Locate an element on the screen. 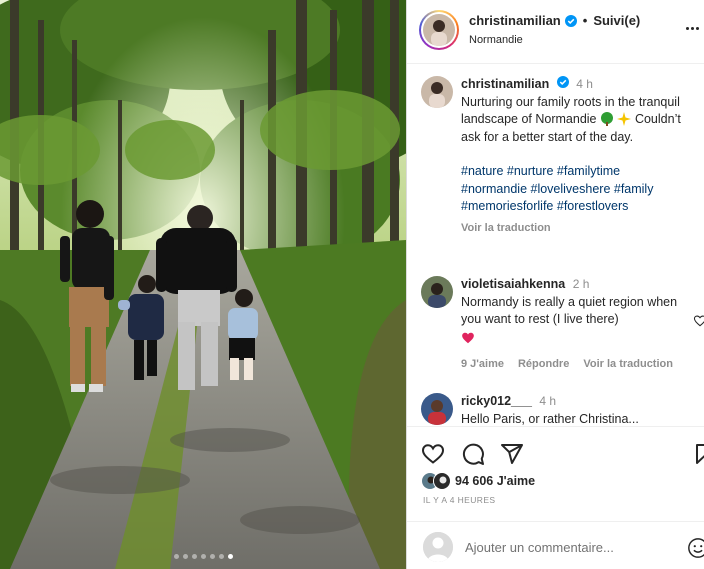  comment-time: 4 h is located at coordinates (547, 401).